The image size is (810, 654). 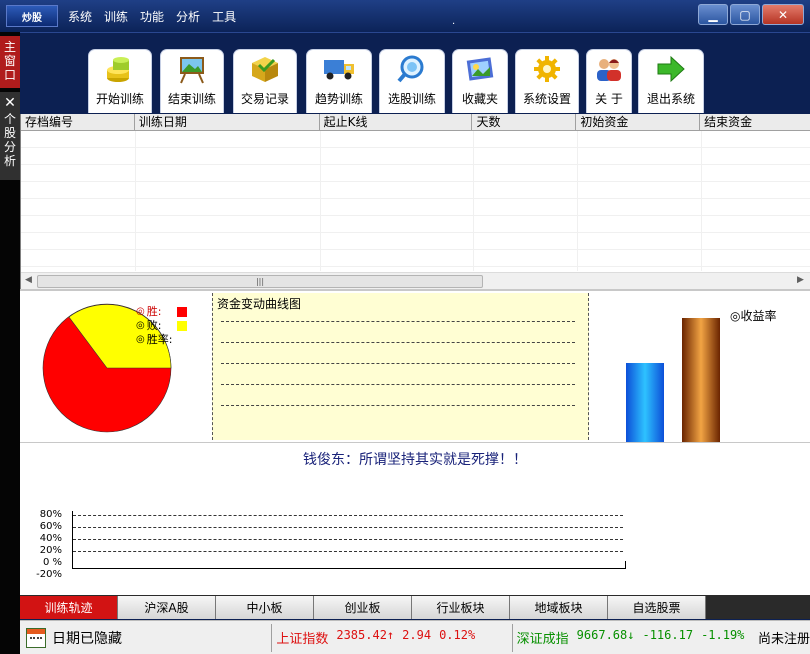 I want to click on fund-curve-chart: 资金变动曲线图, so click(x=400, y=366).